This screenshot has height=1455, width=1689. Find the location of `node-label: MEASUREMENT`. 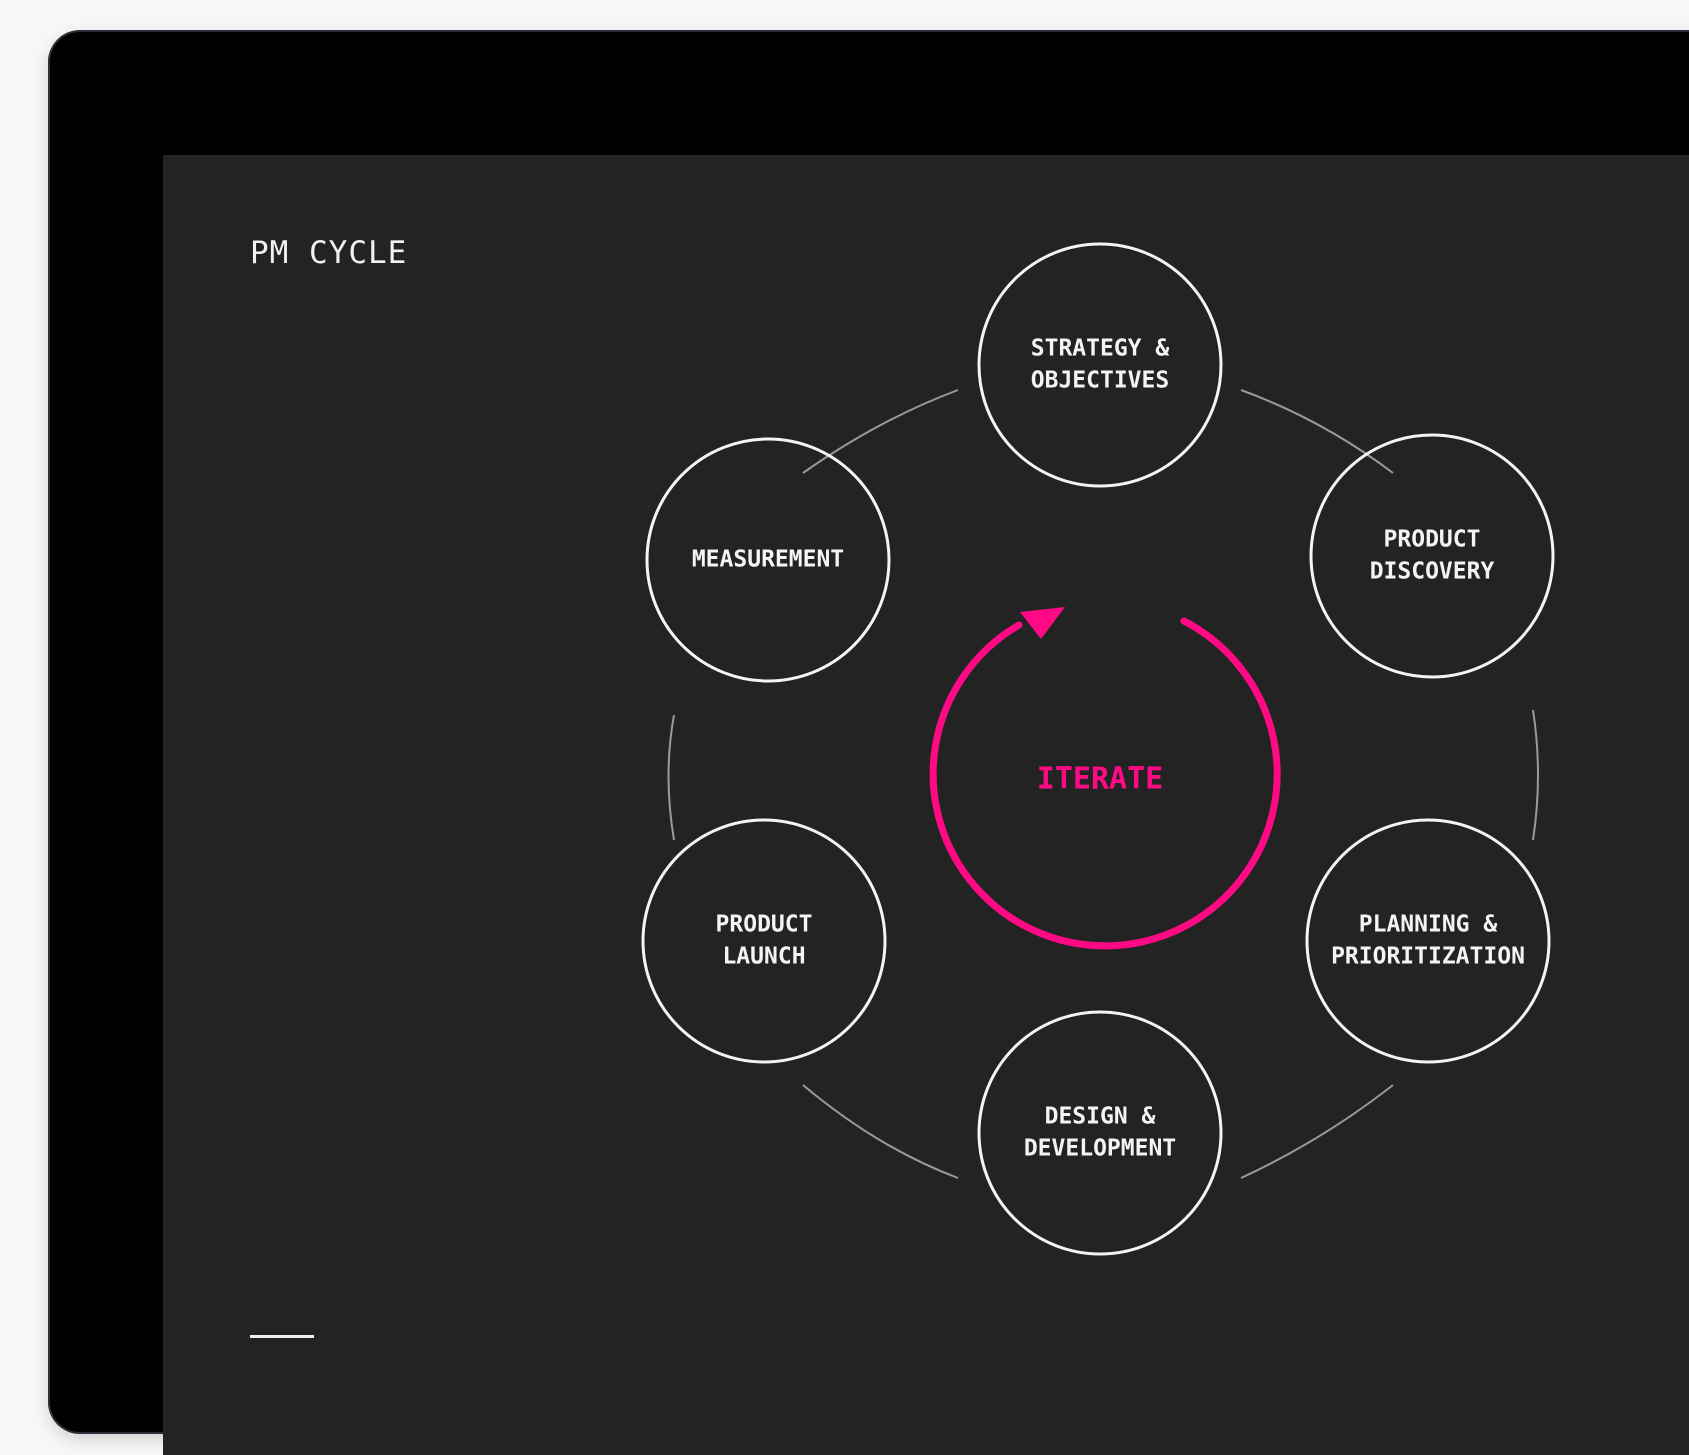

node-label: MEASUREMENT is located at coordinates (768, 560).